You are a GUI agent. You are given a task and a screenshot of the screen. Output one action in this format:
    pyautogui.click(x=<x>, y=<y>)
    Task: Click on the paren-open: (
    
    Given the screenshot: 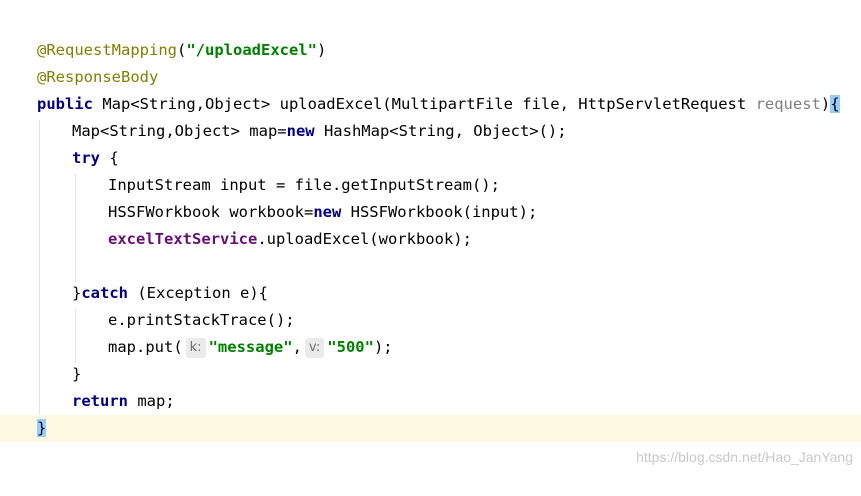 What is the action you would take?
    pyautogui.click(x=181, y=50)
    